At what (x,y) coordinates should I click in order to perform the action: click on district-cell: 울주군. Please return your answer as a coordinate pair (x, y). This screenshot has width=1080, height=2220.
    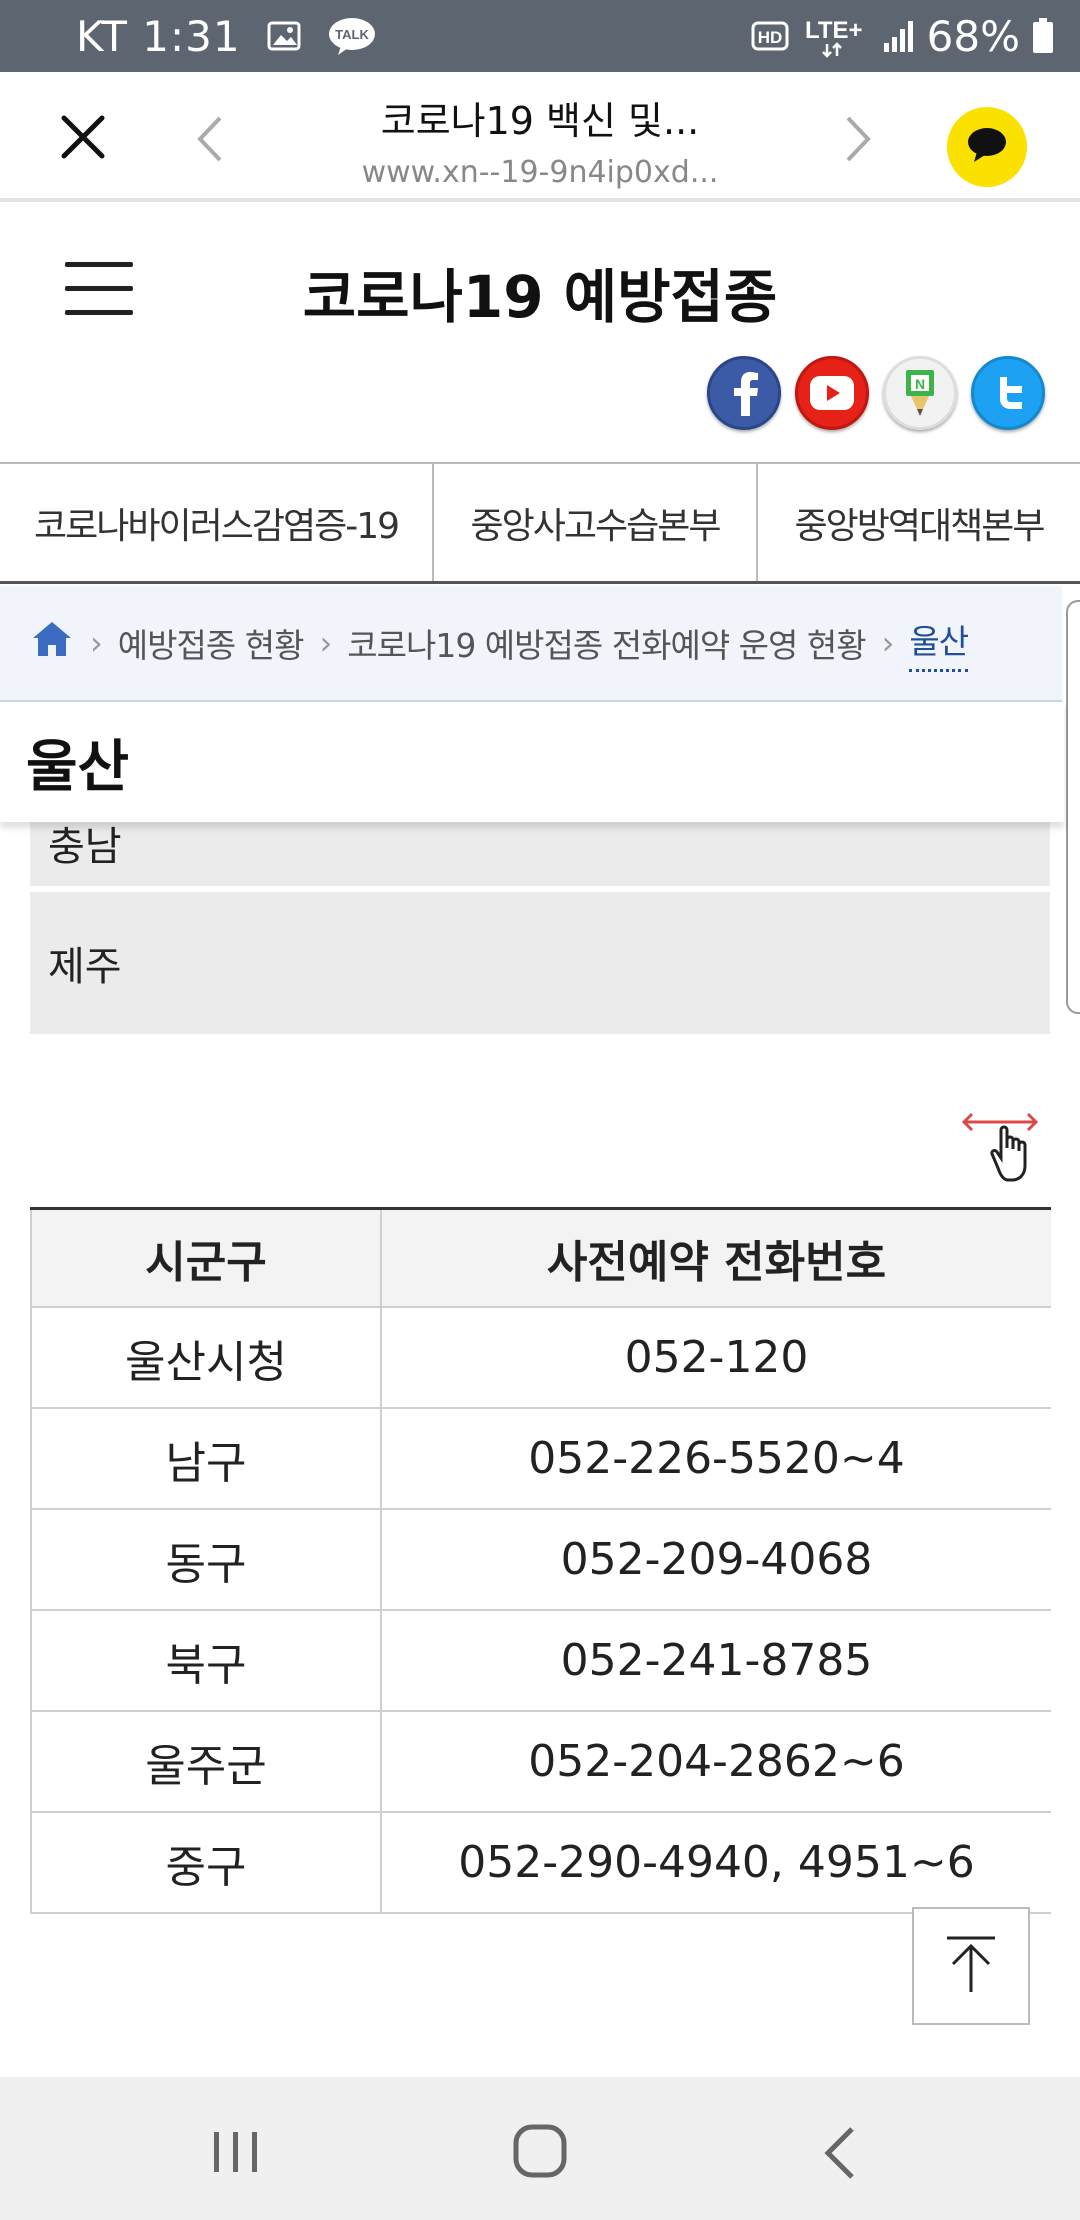
    Looking at the image, I should click on (206, 1761).